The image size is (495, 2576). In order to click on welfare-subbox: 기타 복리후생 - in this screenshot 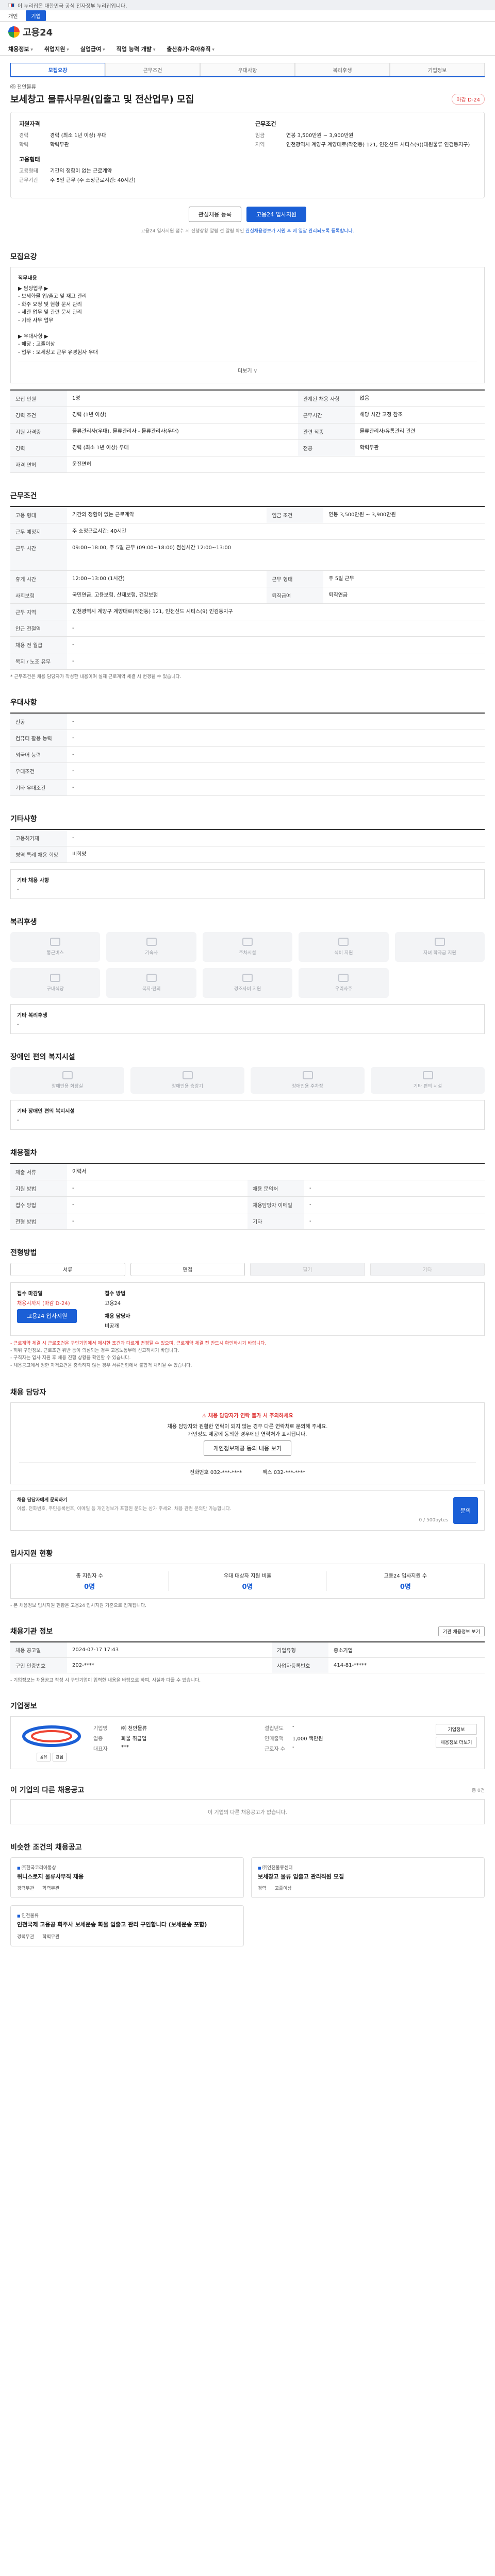, I will do `click(247, 1019)`.